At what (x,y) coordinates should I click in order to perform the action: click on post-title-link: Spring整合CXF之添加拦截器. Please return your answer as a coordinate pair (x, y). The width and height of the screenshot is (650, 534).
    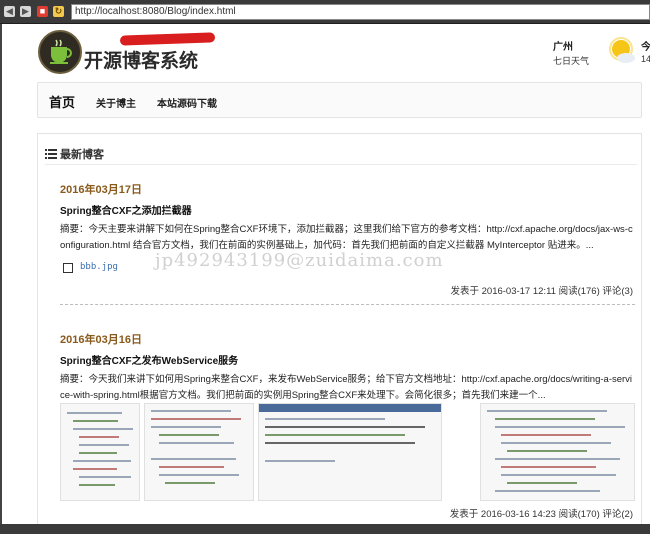
    Looking at the image, I should click on (347, 210).